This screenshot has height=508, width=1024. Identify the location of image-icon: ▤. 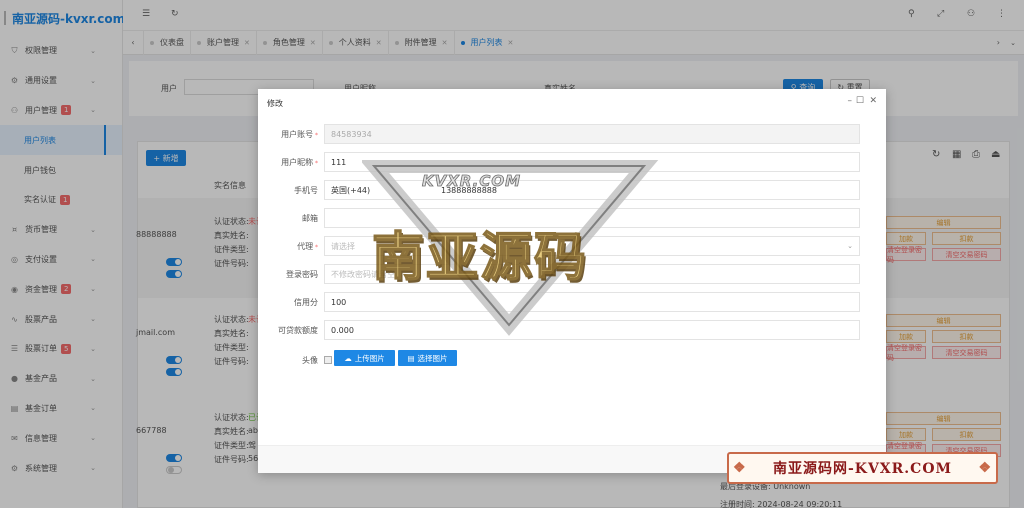
(411, 358).